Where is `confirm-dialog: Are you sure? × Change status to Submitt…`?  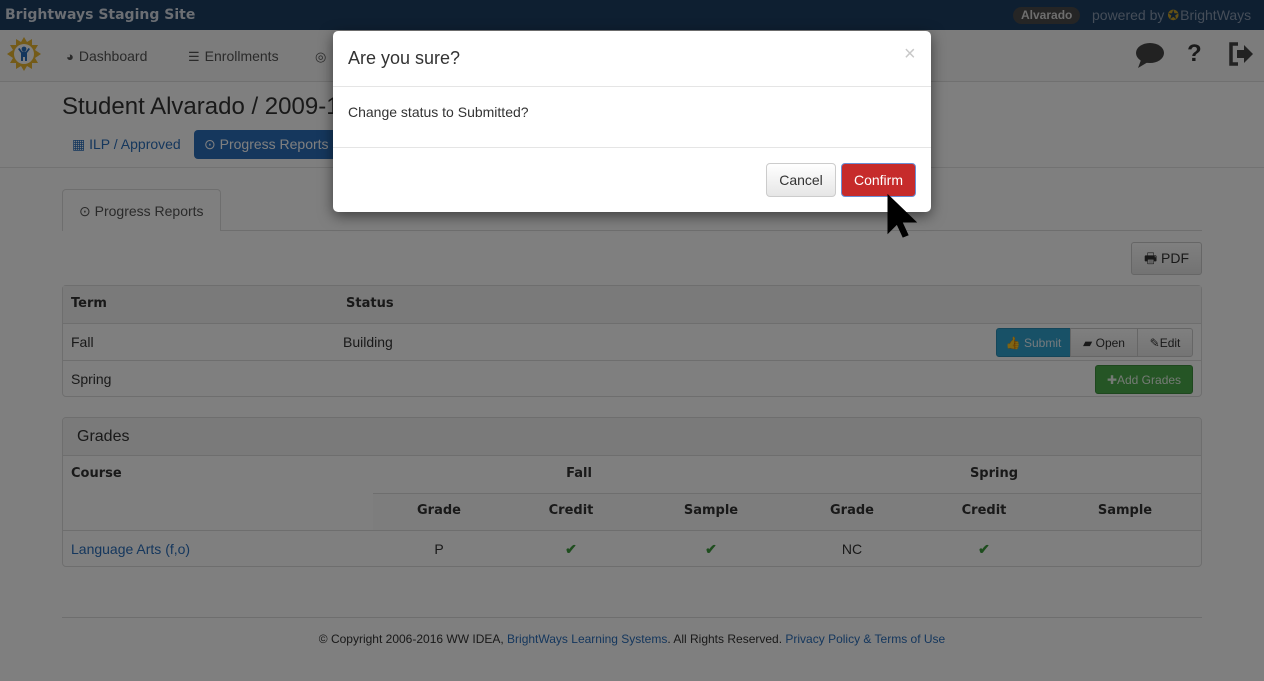
confirm-dialog: Are you sure? × Change status to Submitt… is located at coordinates (632, 121).